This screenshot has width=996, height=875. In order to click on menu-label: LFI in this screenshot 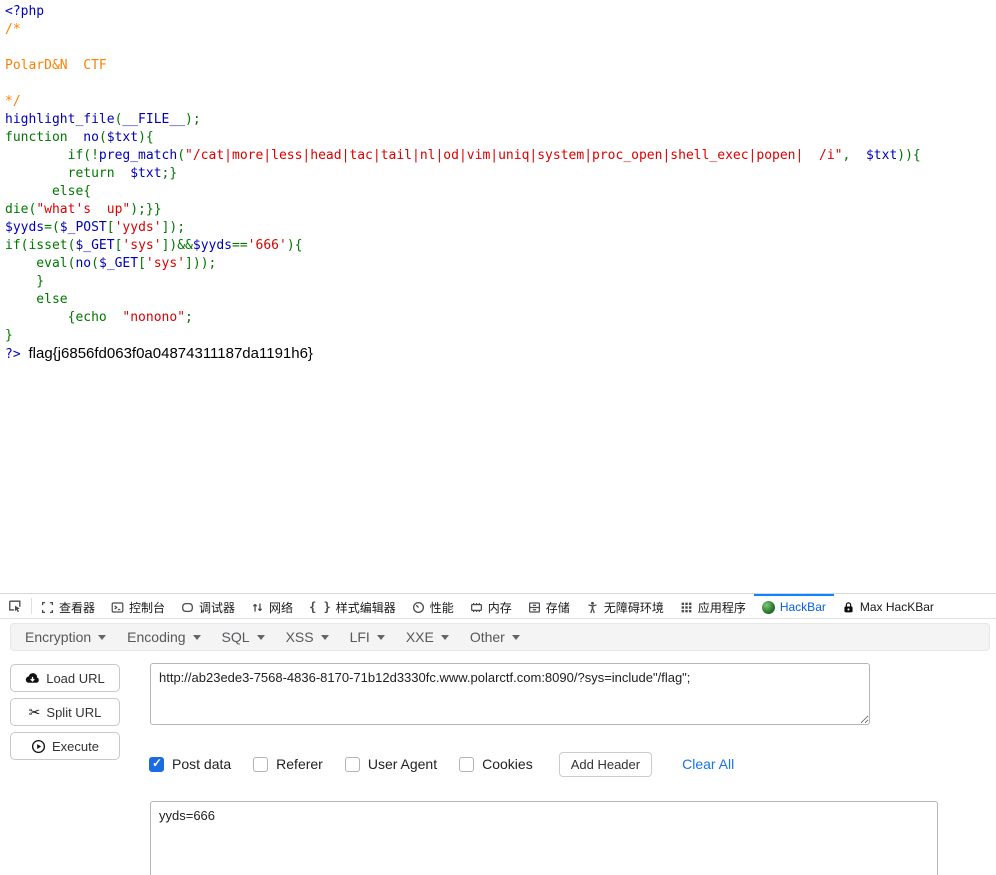, I will do `click(359, 637)`.